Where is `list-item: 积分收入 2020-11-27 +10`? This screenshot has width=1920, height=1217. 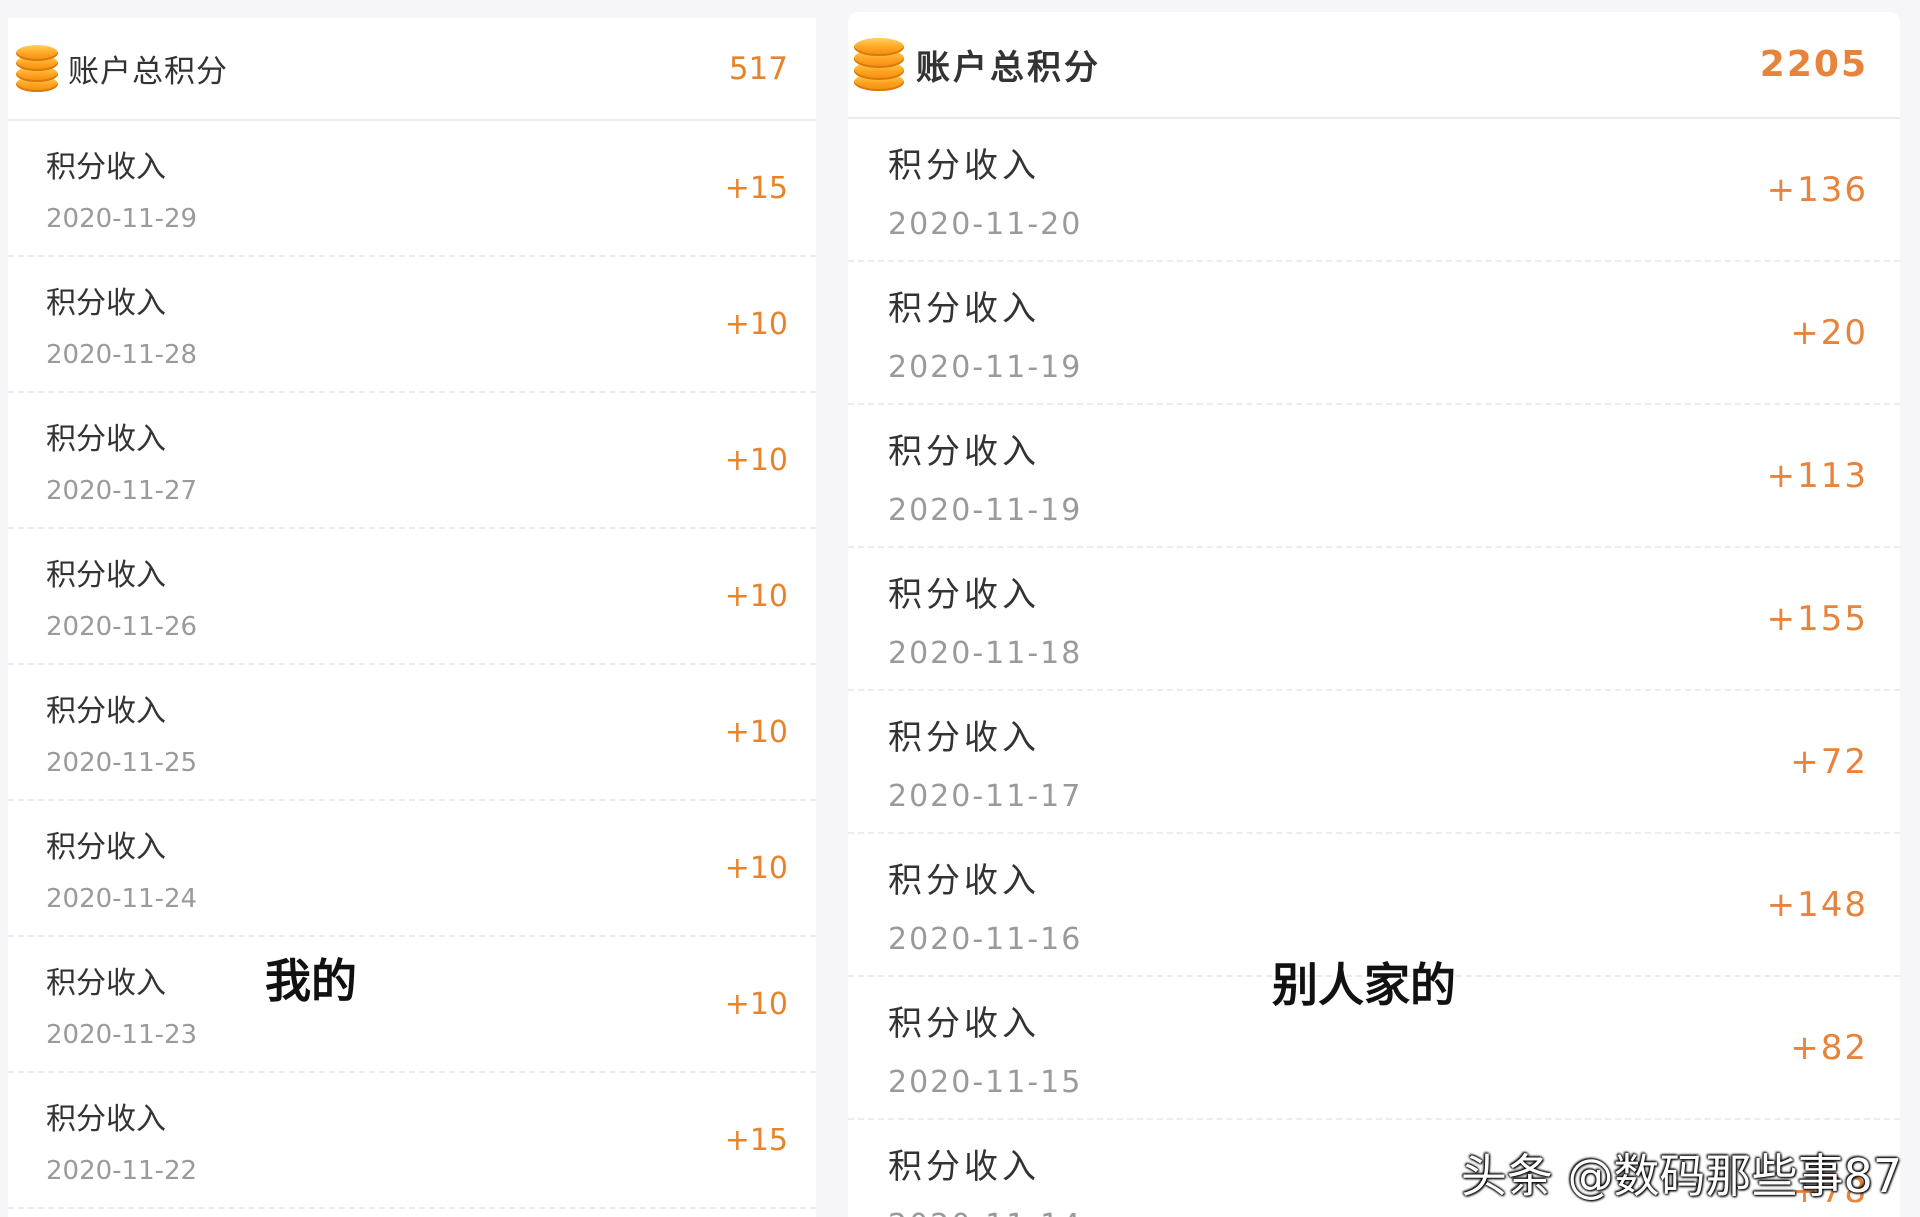
list-item: 积分收入 2020-11-27 +10 is located at coordinates (412, 461).